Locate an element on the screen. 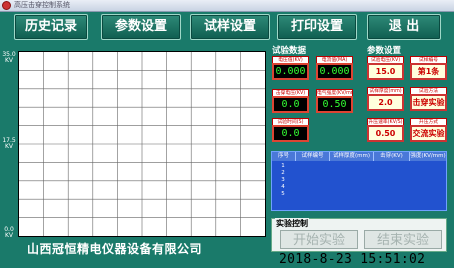  strength-value: 0.50 is located at coordinates (334, 104).